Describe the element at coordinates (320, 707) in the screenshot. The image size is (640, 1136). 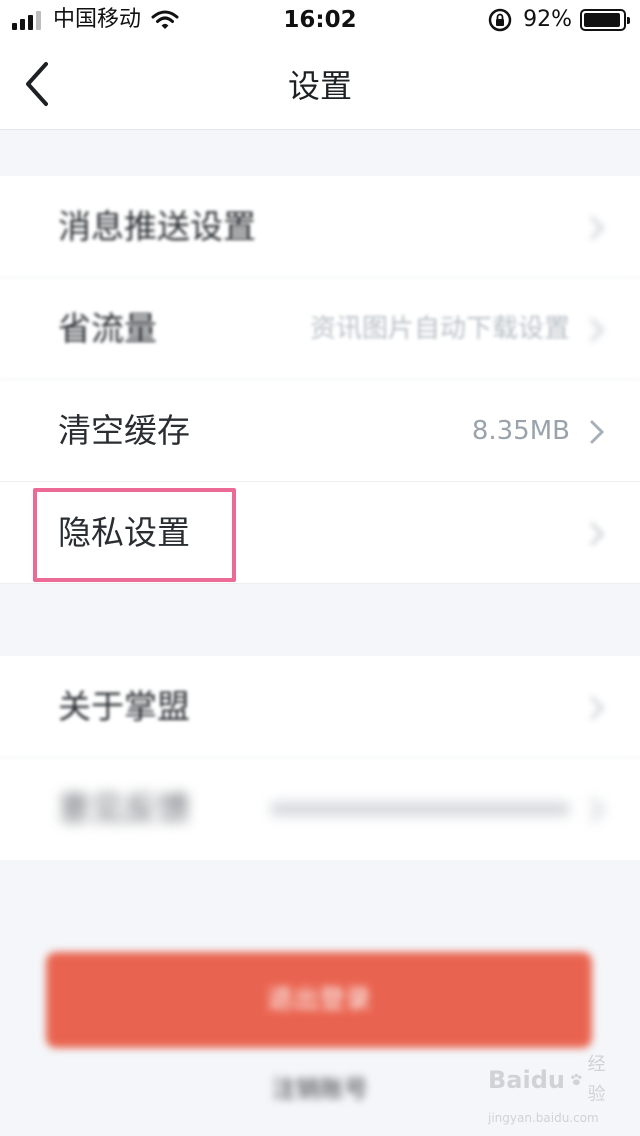
I see `settings-row-about: 关于掌盟` at that location.